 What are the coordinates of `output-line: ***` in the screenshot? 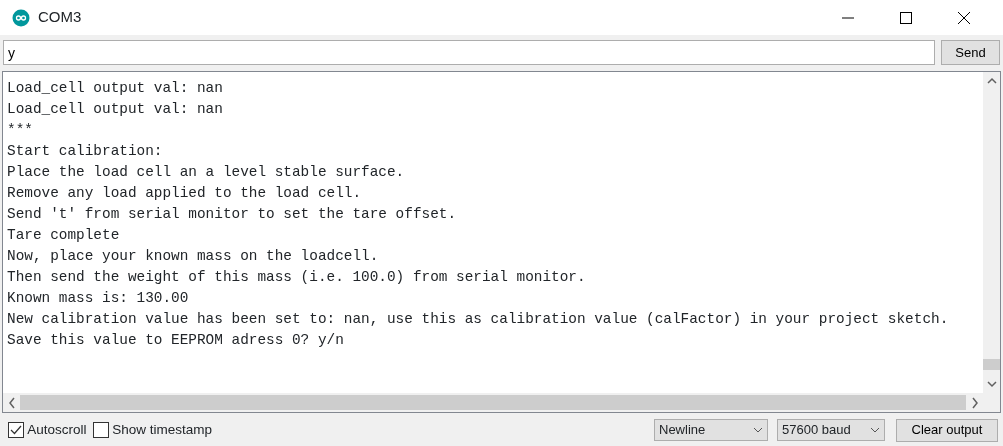 It's located at (20, 130).